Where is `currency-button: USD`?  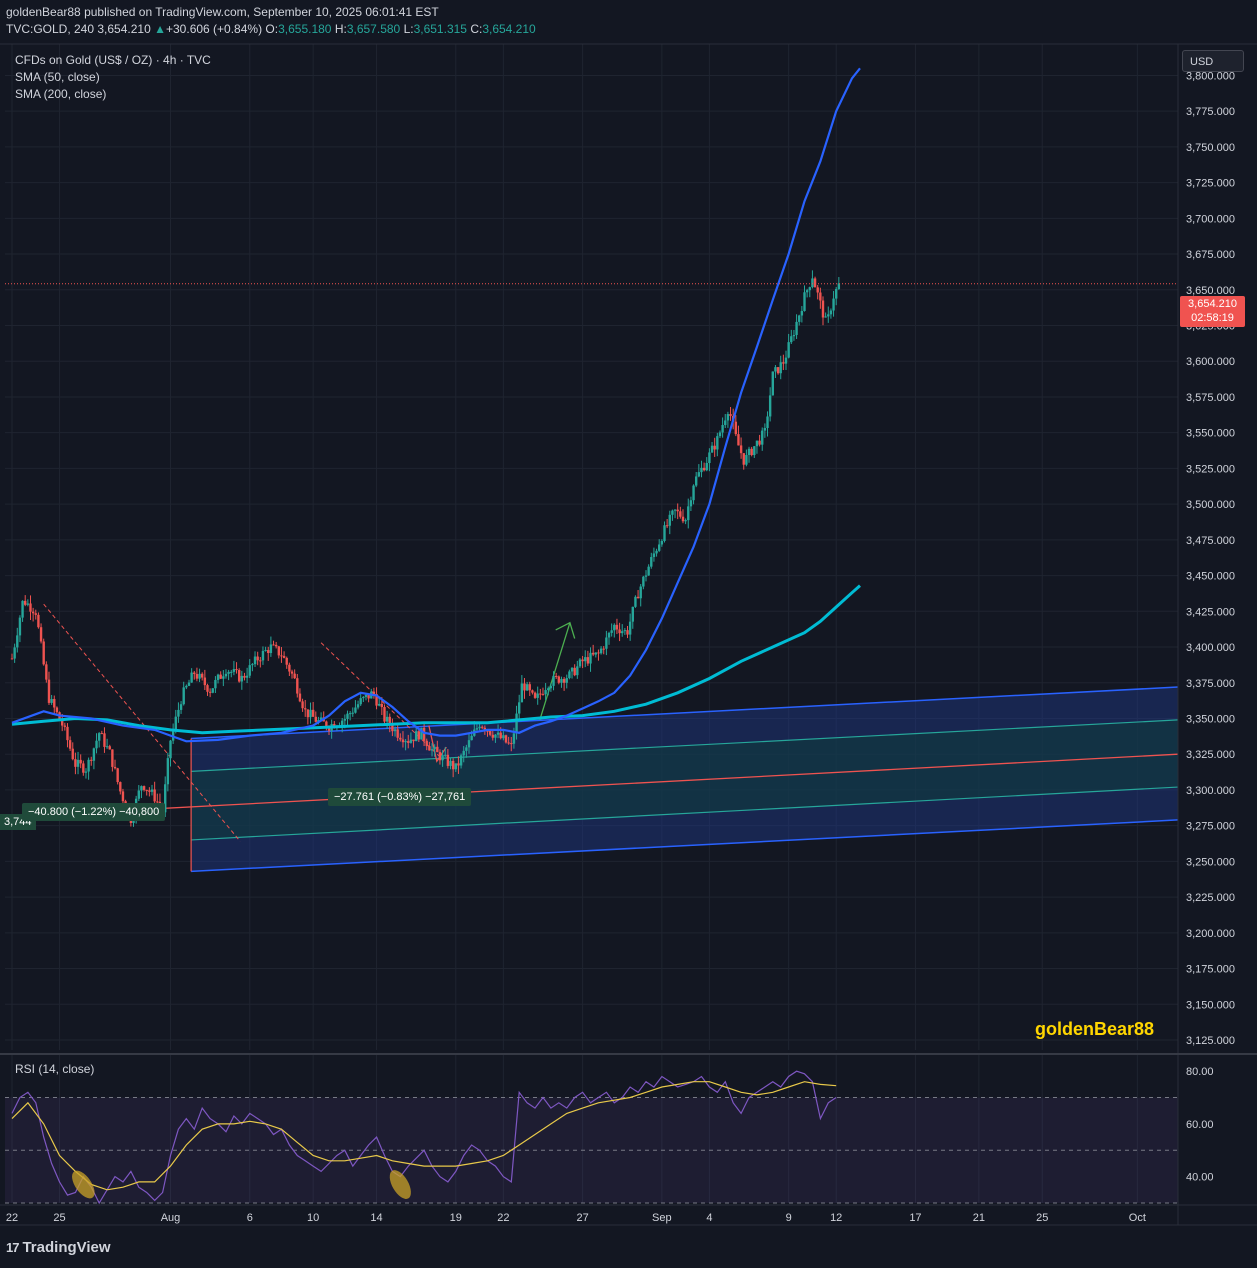 currency-button: USD is located at coordinates (1213, 61).